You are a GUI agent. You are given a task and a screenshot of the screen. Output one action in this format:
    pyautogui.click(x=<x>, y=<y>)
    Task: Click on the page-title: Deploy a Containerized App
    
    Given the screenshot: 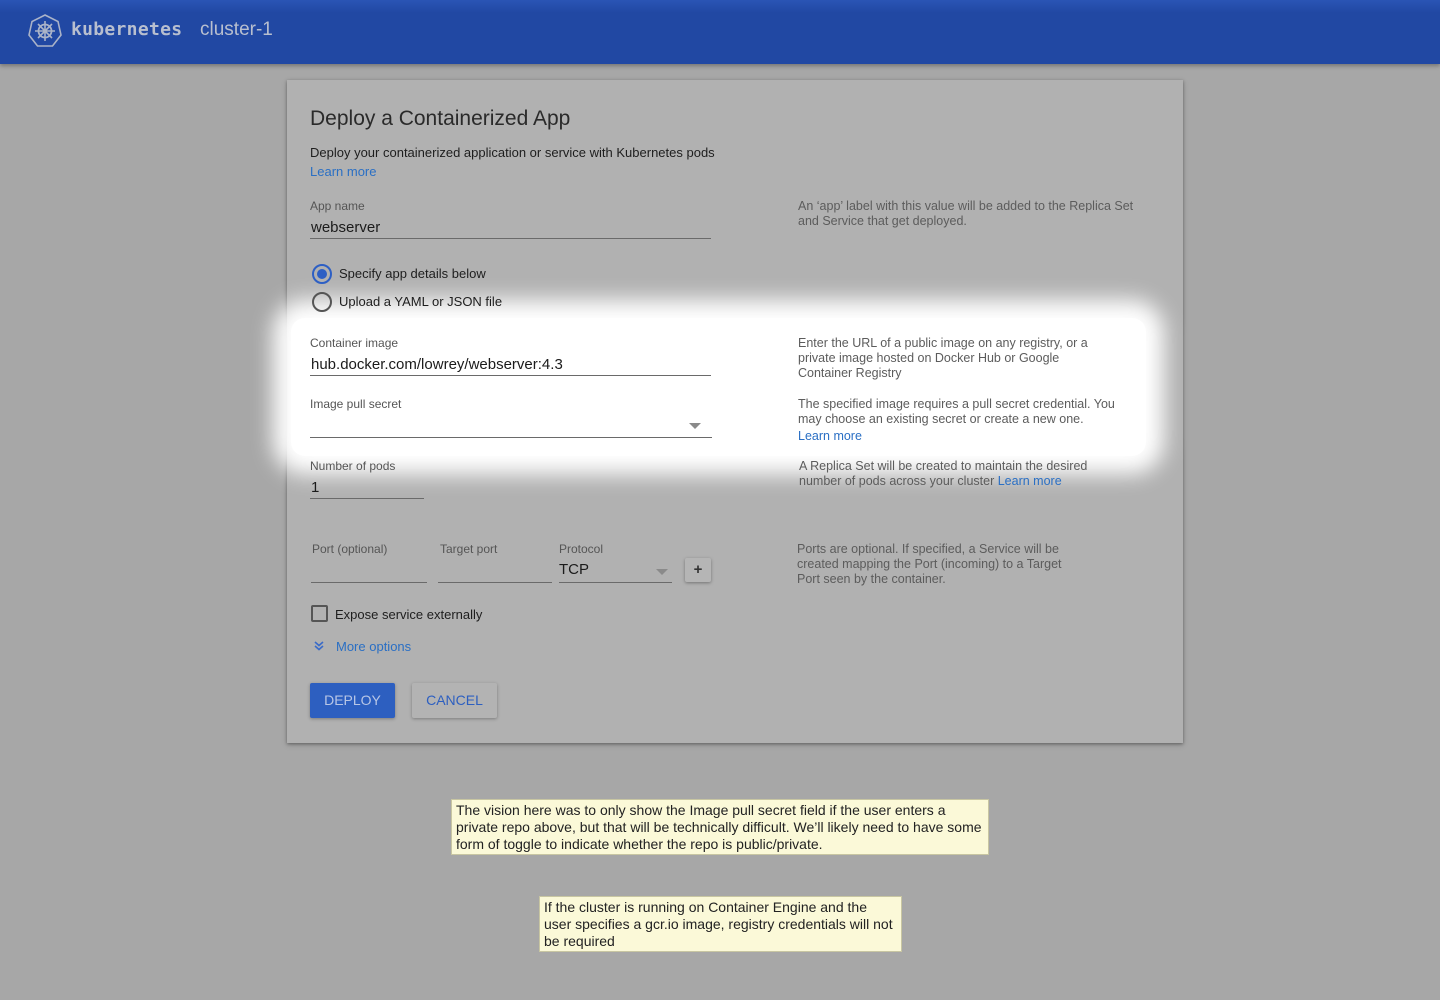 What is the action you would take?
    pyautogui.click(x=440, y=118)
    